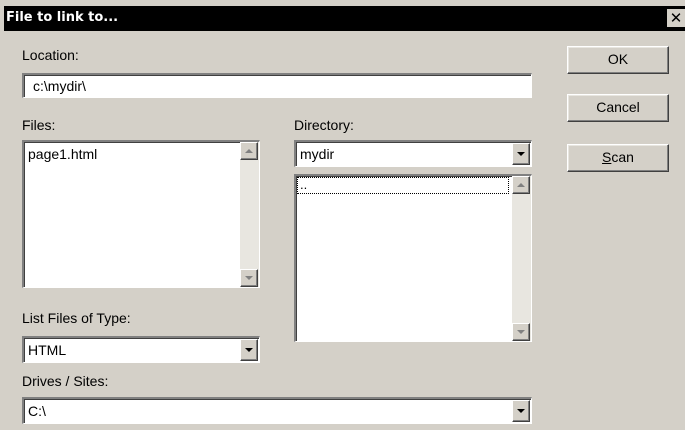 The height and width of the screenshot is (430, 685). What do you see at coordinates (317, 154) in the screenshot?
I see `directory-selected: mydir` at bounding box center [317, 154].